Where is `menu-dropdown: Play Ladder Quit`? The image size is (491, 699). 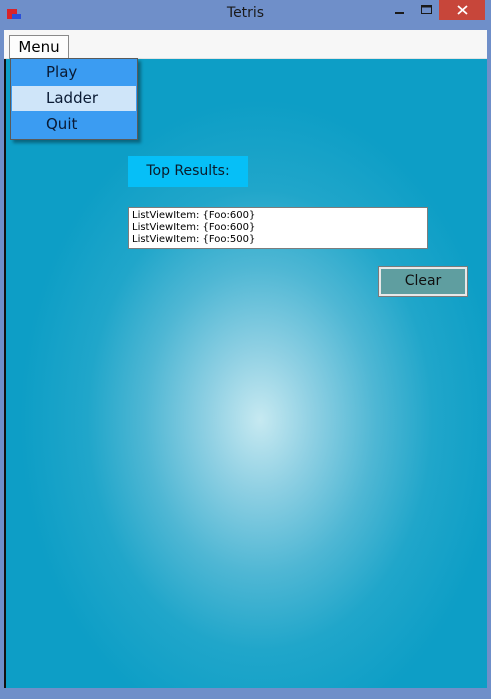
menu-dropdown: Play Ladder Quit is located at coordinates (74, 99).